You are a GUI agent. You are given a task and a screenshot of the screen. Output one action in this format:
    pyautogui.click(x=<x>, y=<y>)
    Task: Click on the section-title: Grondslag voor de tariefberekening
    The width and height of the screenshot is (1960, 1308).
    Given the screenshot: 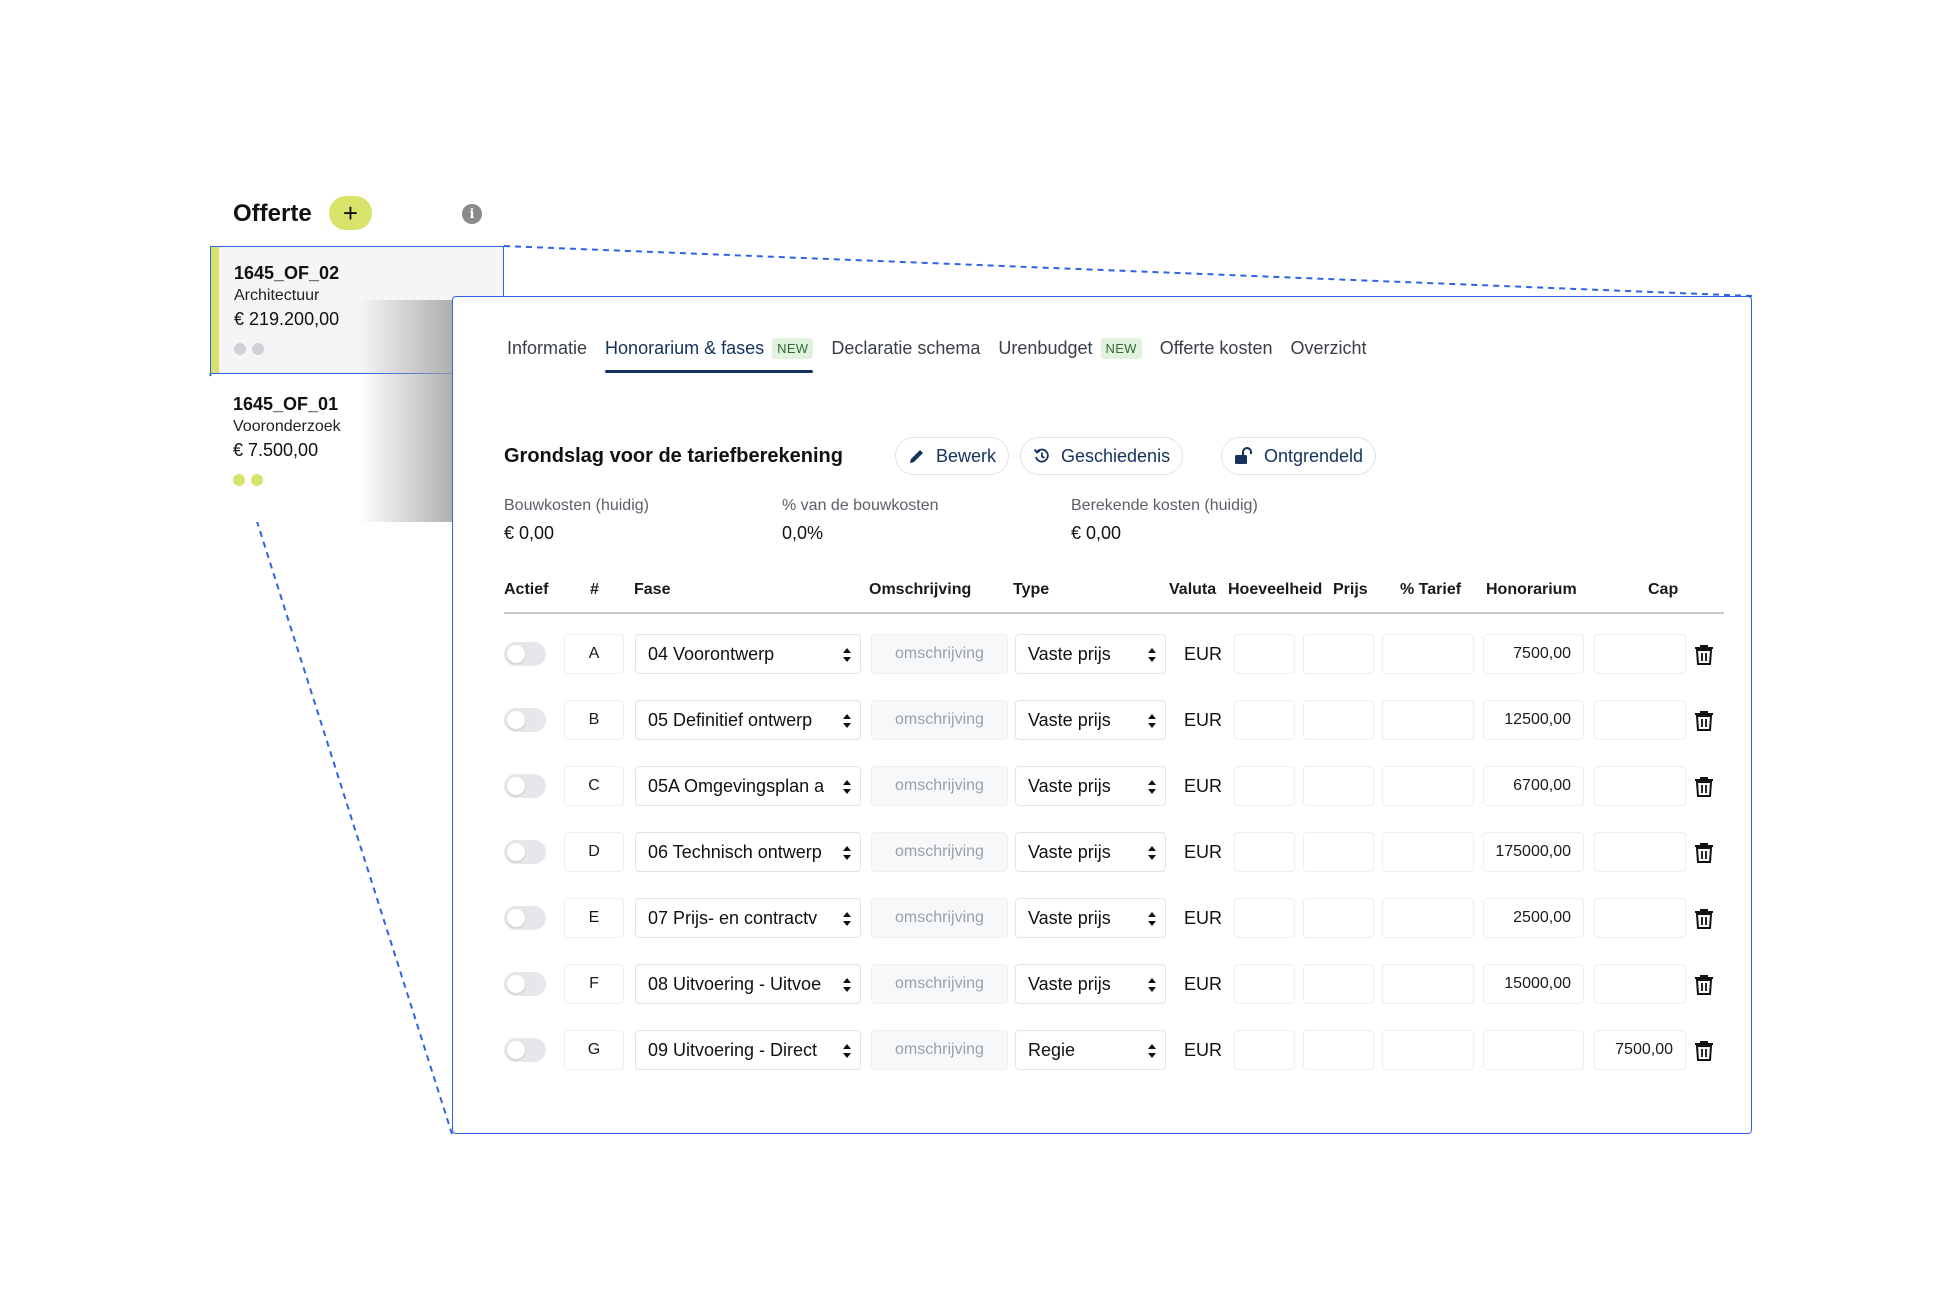 What is the action you would take?
    pyautogui.click(x=673, y=456)
    